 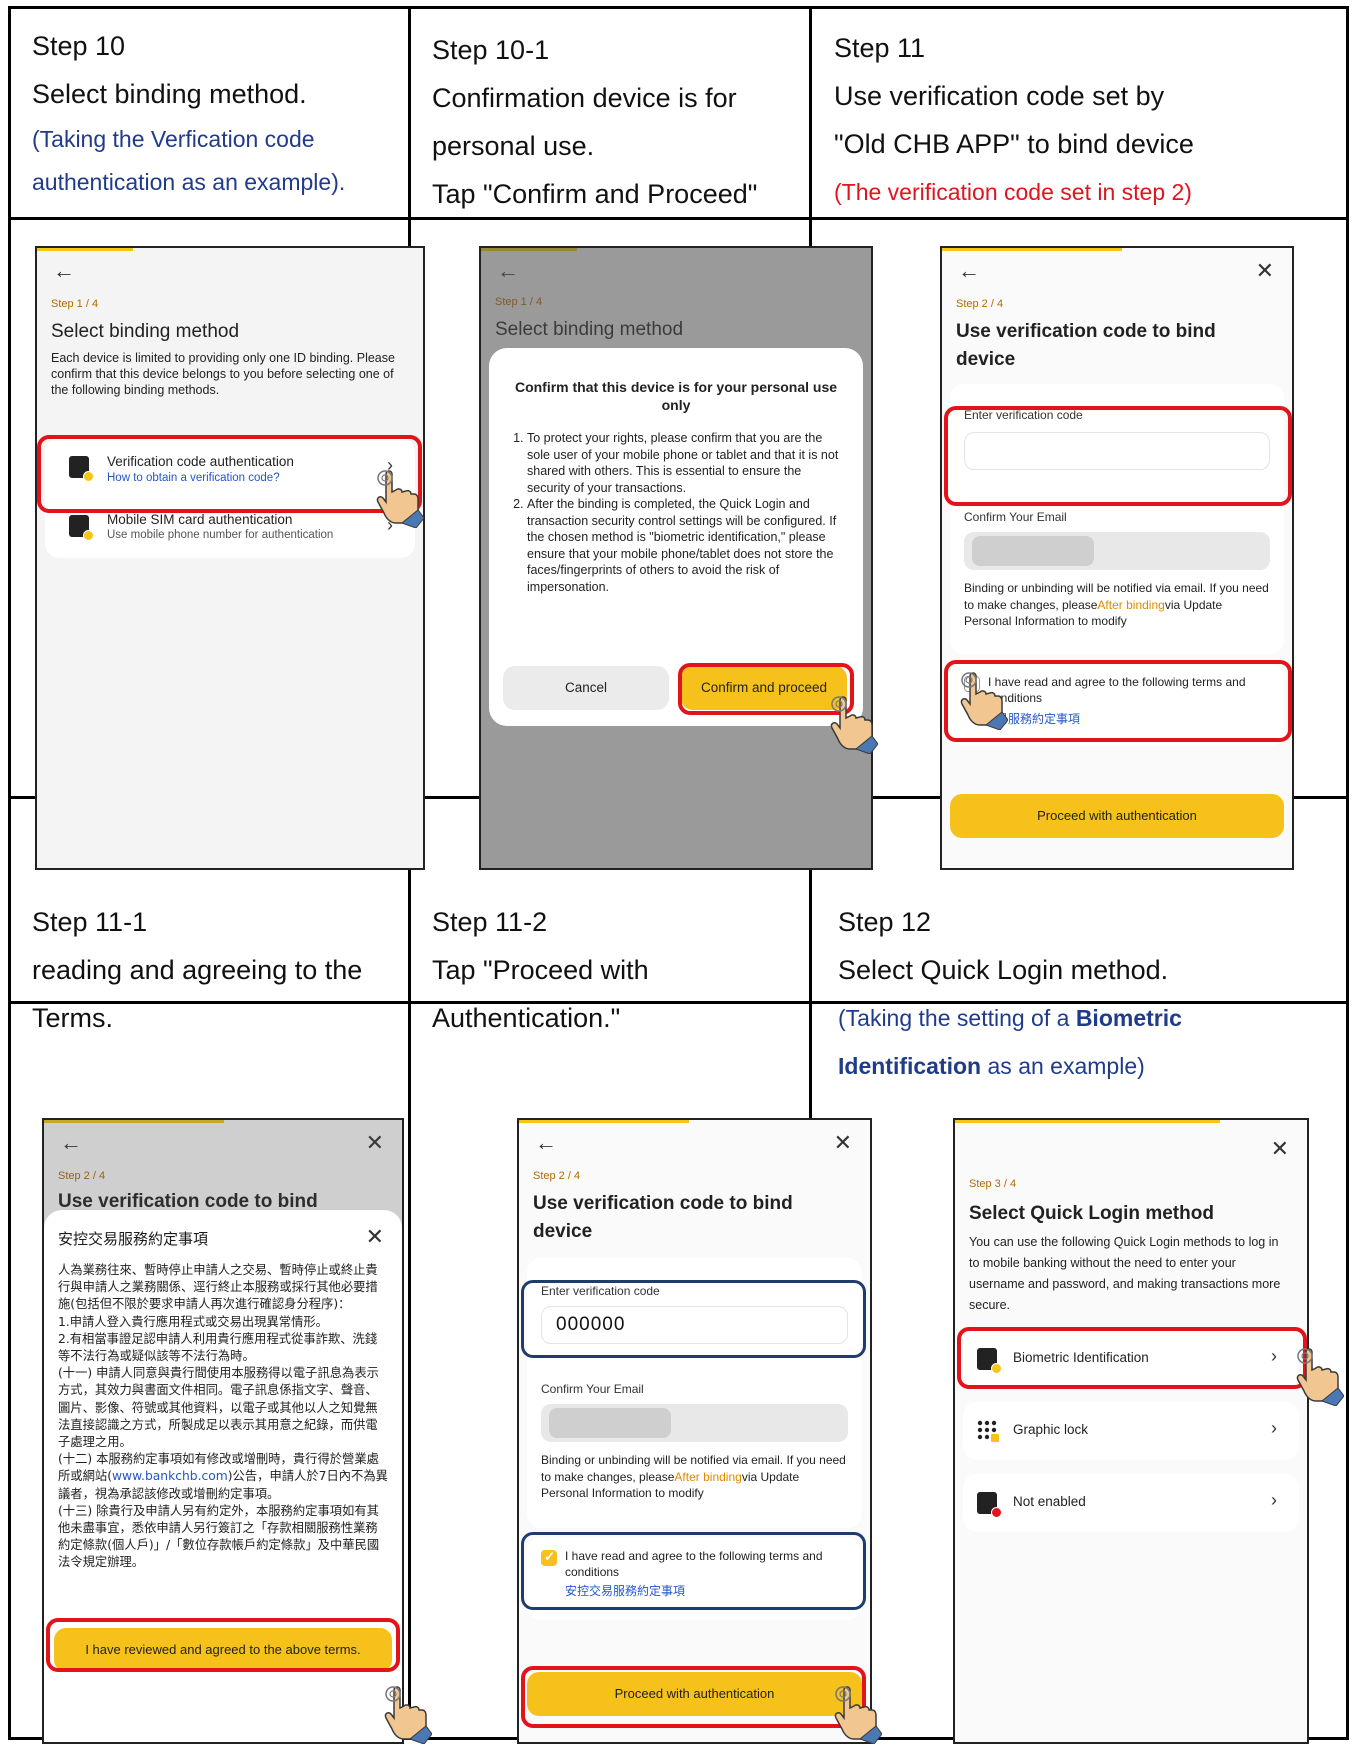 What do you see at coordinates (200, 519) in the screenshot?
I see `option-title: Mobile SIM card authentication` at bounding box center [200, 519].